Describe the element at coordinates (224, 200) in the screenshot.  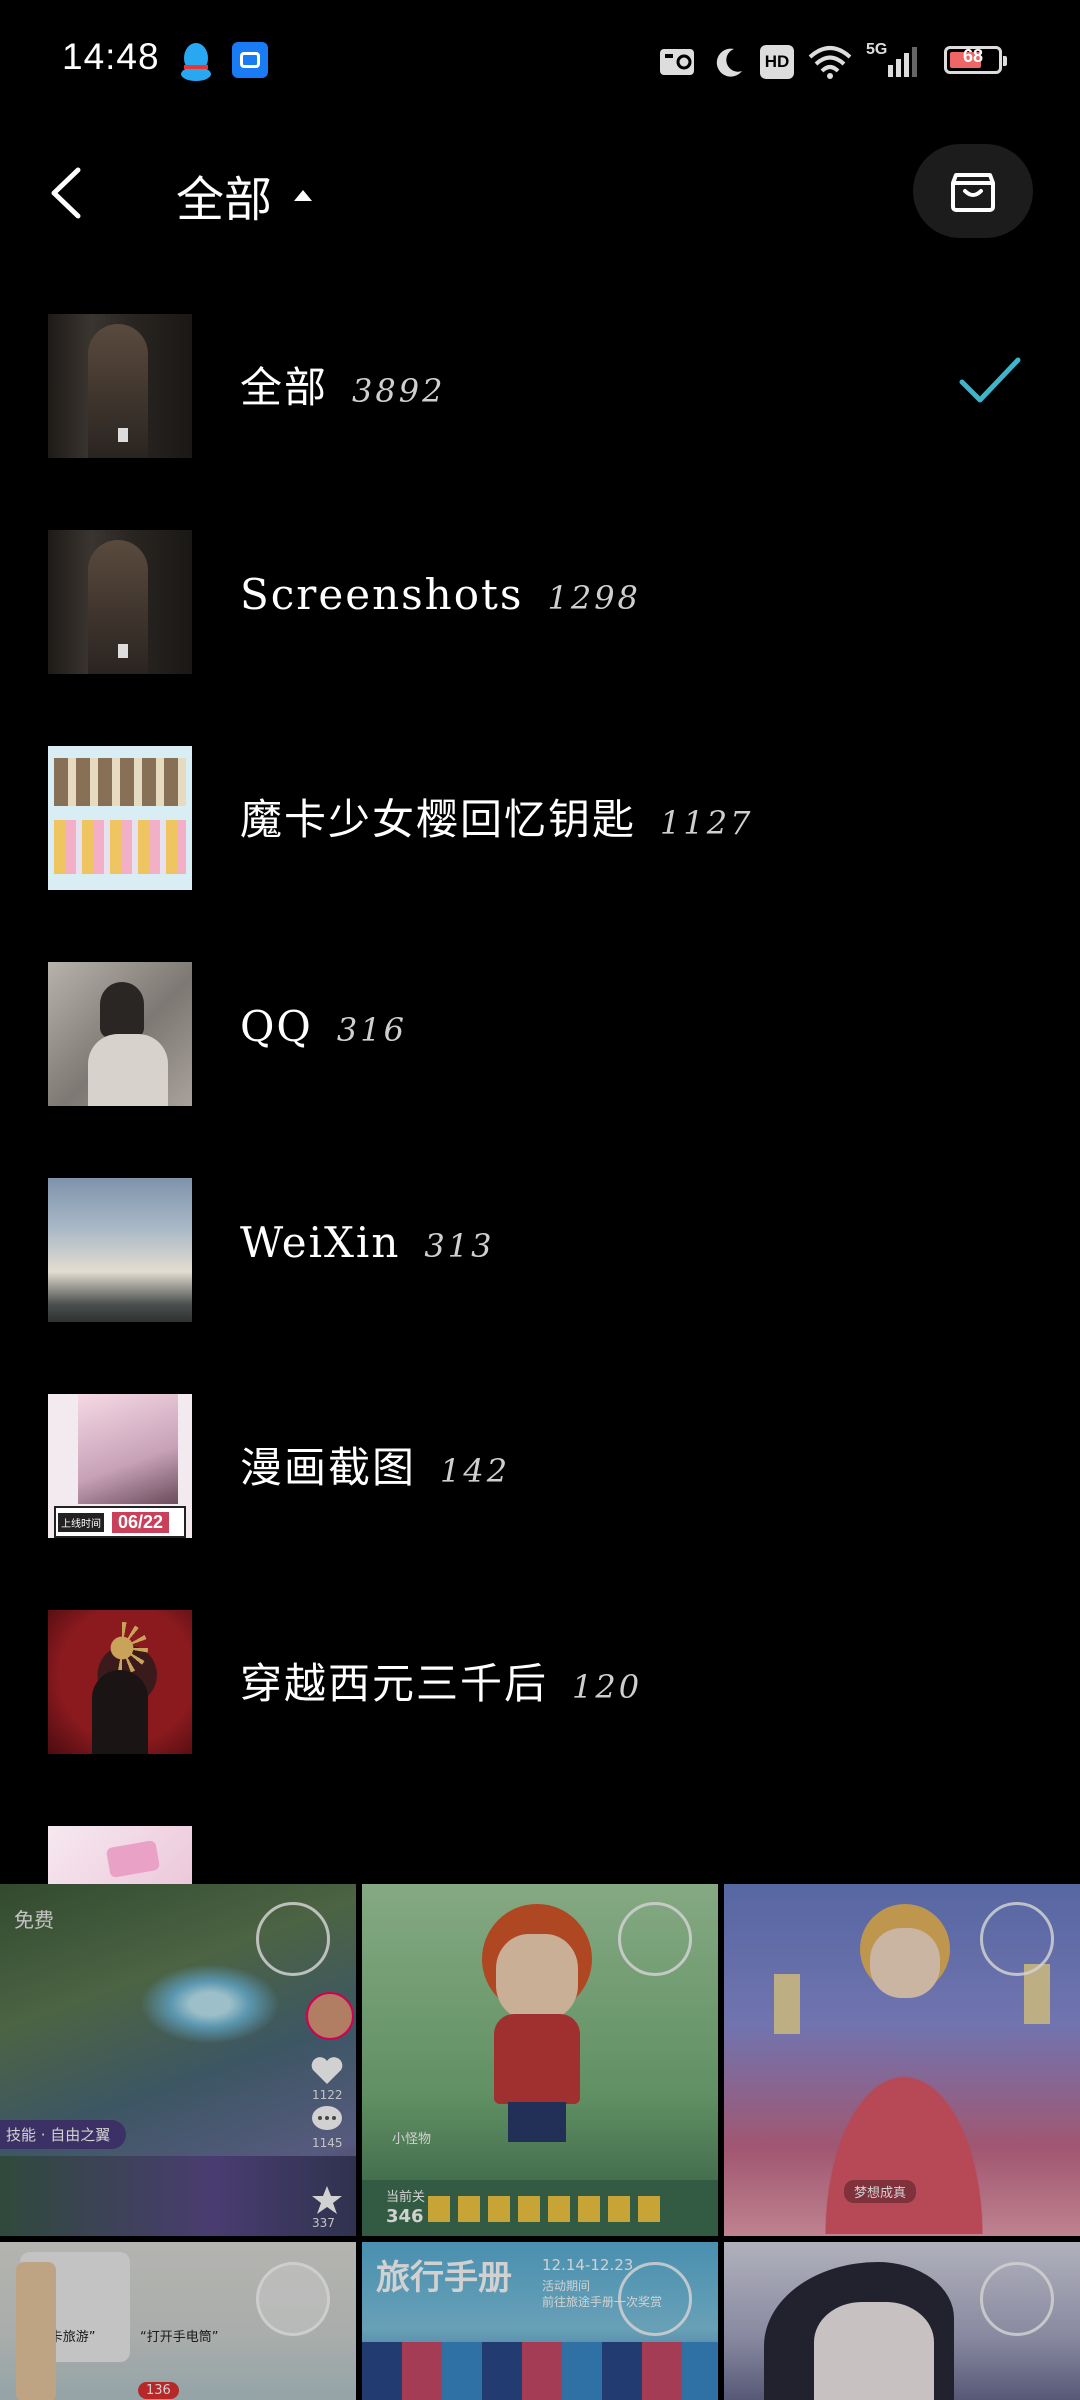
I see `album-selector-title: 全部` at that location.